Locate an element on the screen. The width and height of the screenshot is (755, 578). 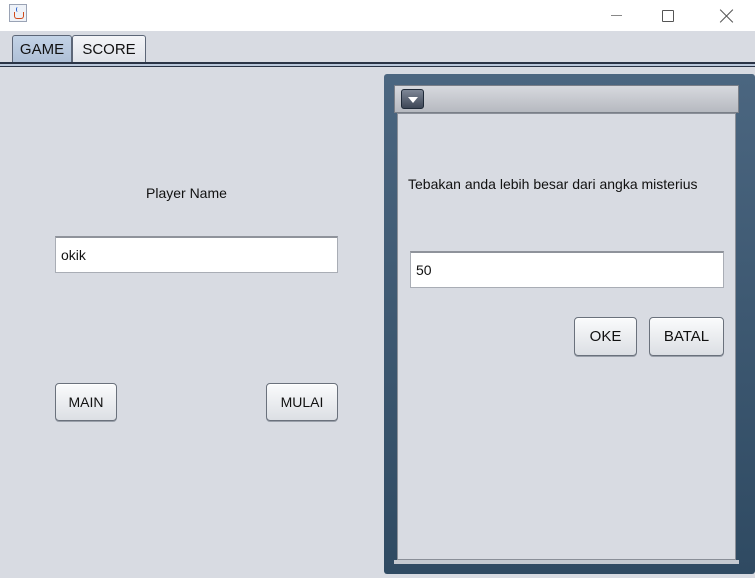
guess-input is located at coordinates (567, 269).